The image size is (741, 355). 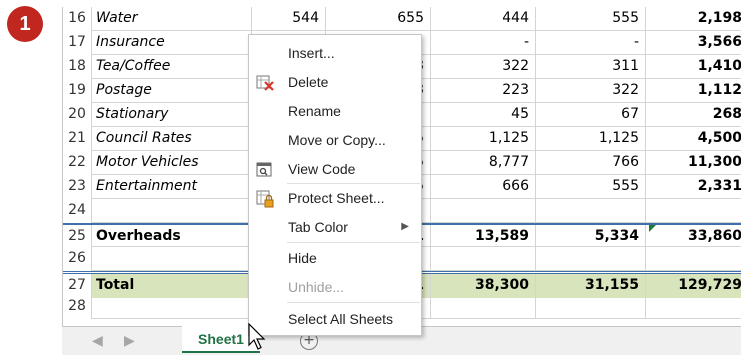 What do you see at coordinates (172, 91) in the screenshot?
I see `cell-label: Postage` at bounding box center [172, 91].